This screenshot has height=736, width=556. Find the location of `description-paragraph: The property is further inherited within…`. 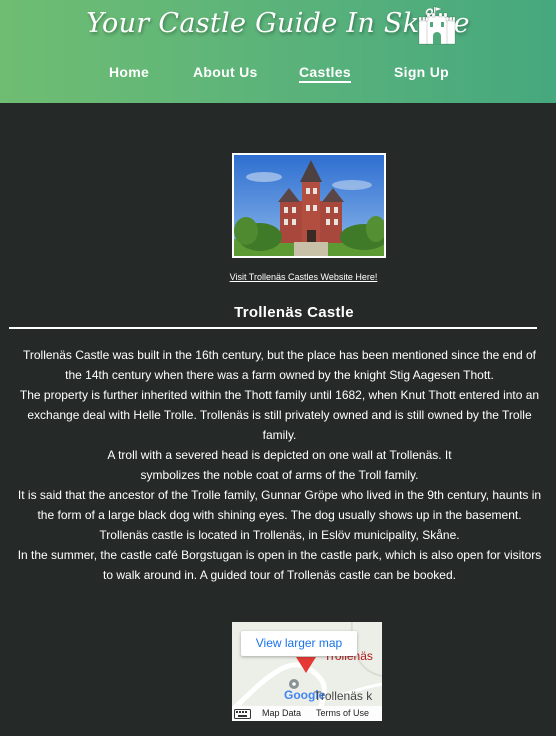

description-paragraph: The property is further inherited within… is located at coordinates (279, 415).